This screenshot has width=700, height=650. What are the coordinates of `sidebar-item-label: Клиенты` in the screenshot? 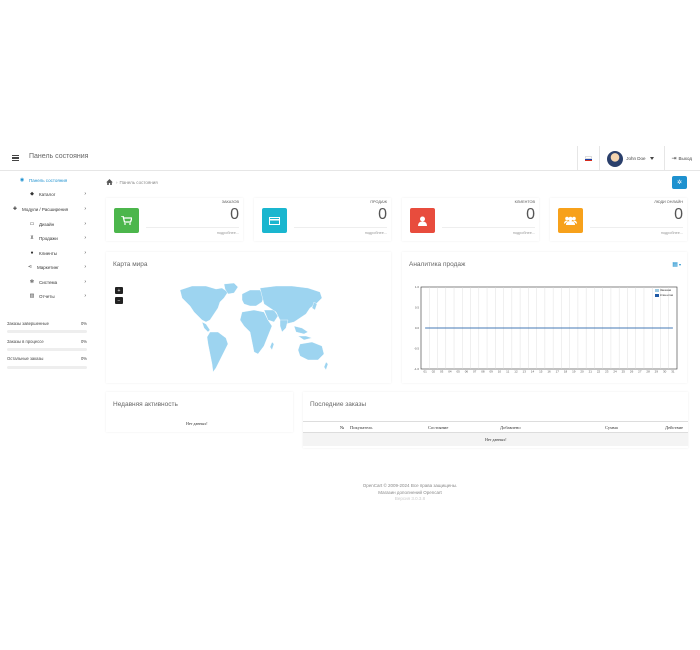 It's located at (48, 253).